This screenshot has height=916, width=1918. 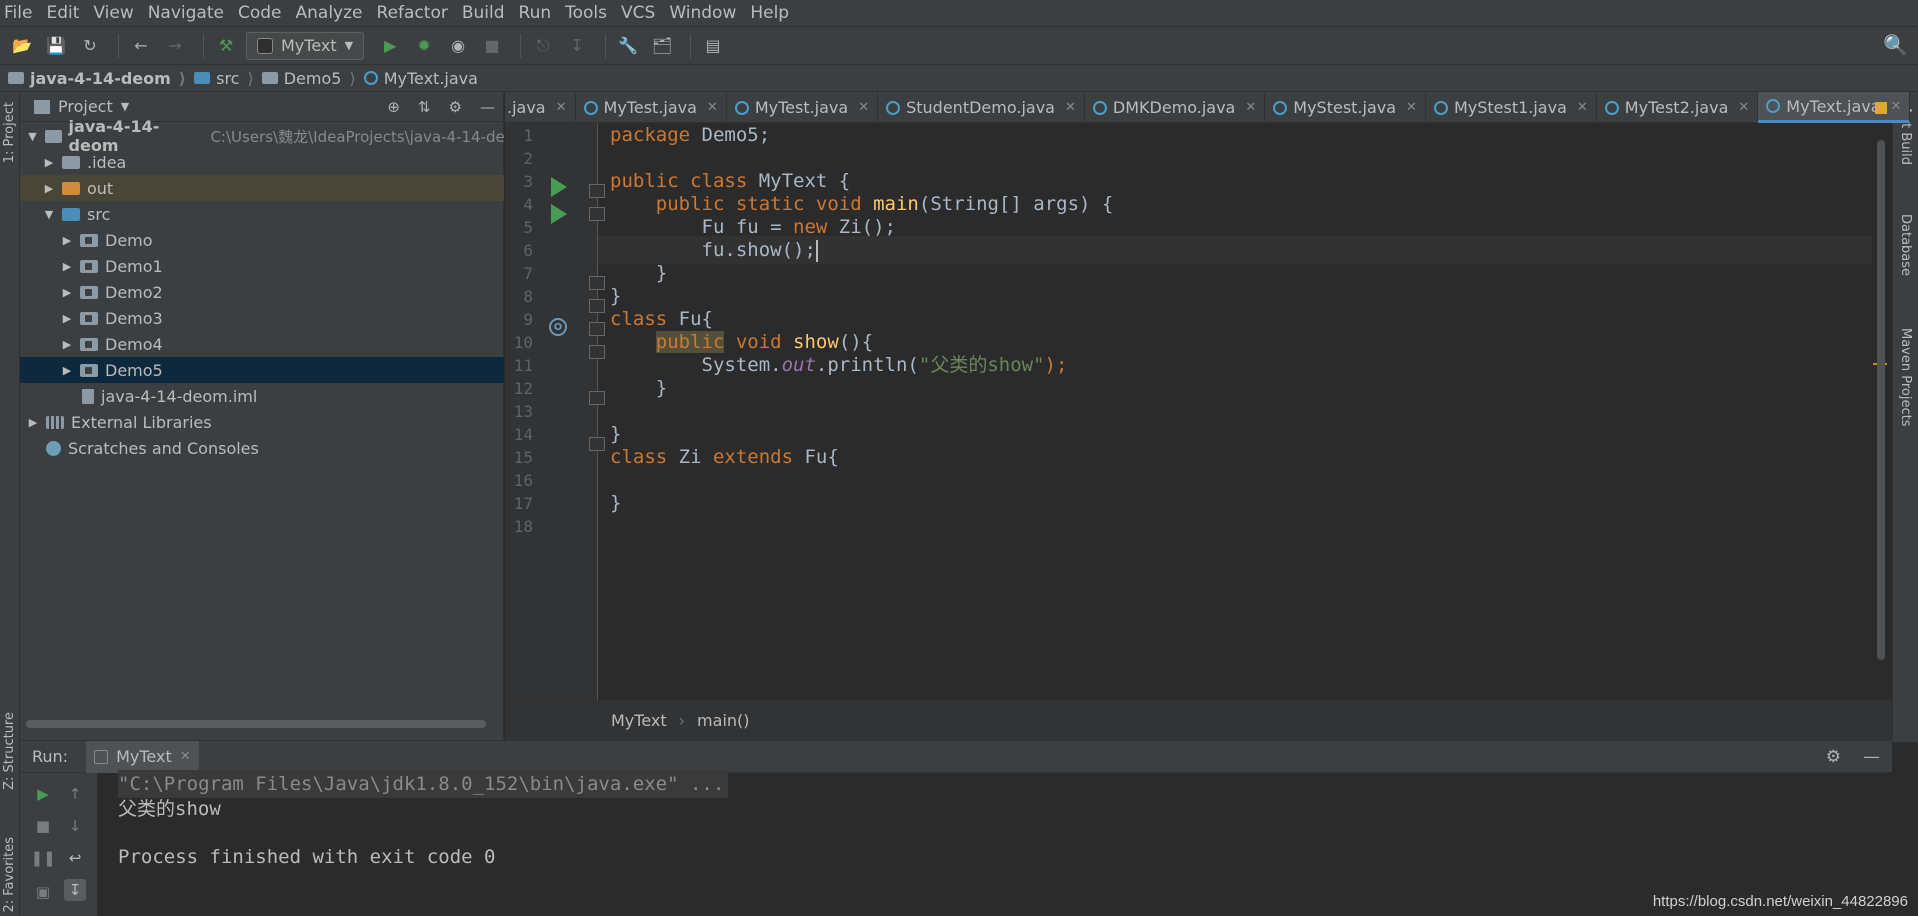 What do you see at coordinates (262, 214) in the screenshot?
I see `tree-item-src: ▼ src` at bounding box center [262, 214].